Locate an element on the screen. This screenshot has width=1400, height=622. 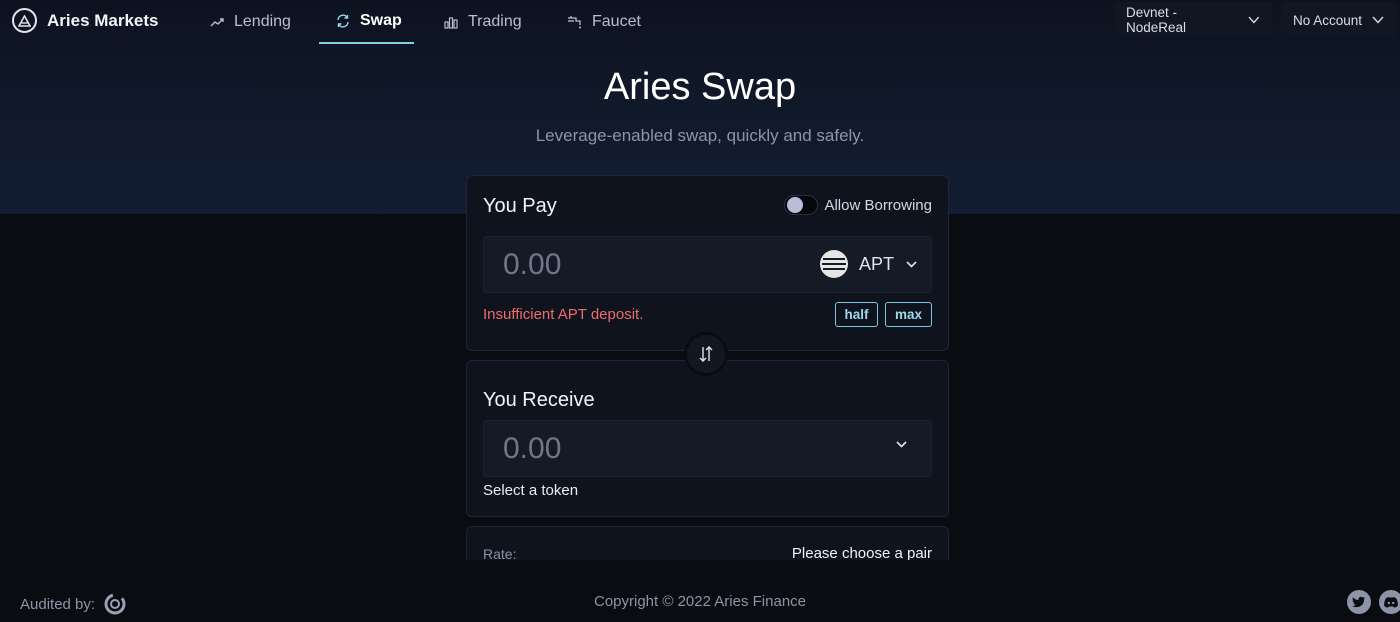
half-button: half is located at coordinates (856, 314).